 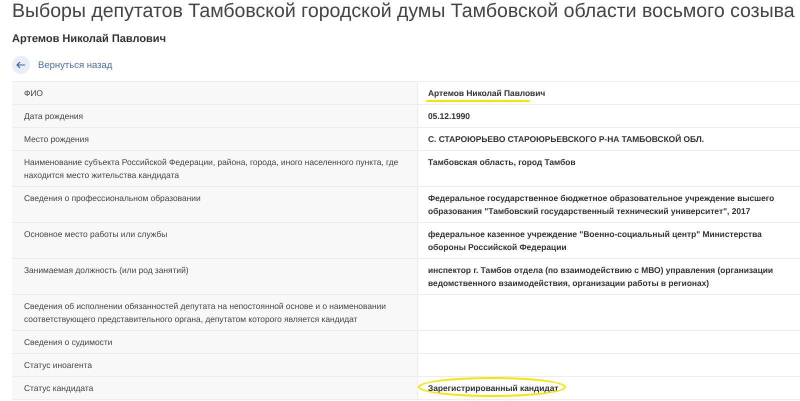 I want to click on field-label: Основное место работы или службы, so click(x=215, y=240).